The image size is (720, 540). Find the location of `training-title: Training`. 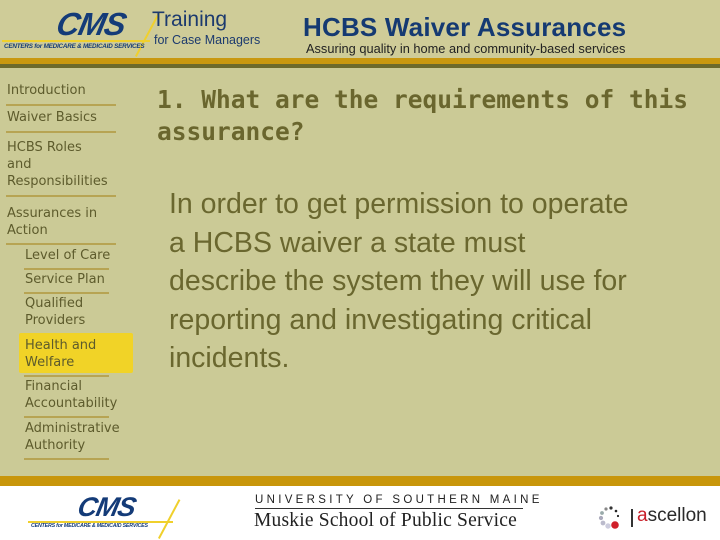

training-title: Training is located at coordinates (190, 19).